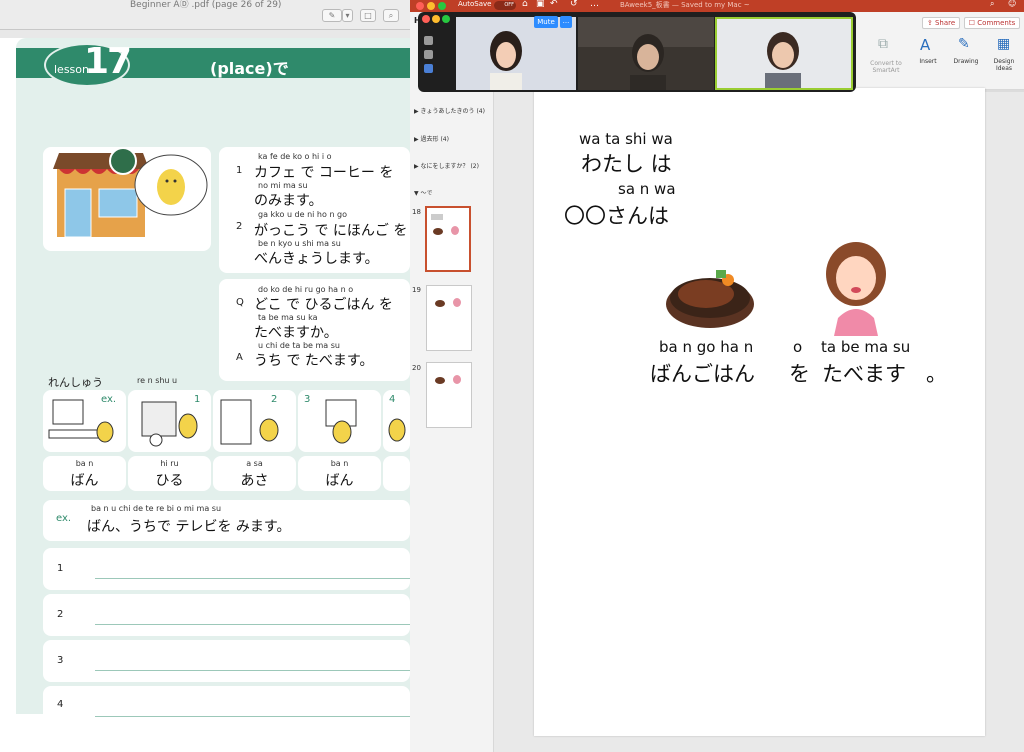 The height and width of the screenshot is (752, 1024). I want to click on cafe-illustration-card, so click(127, 199).